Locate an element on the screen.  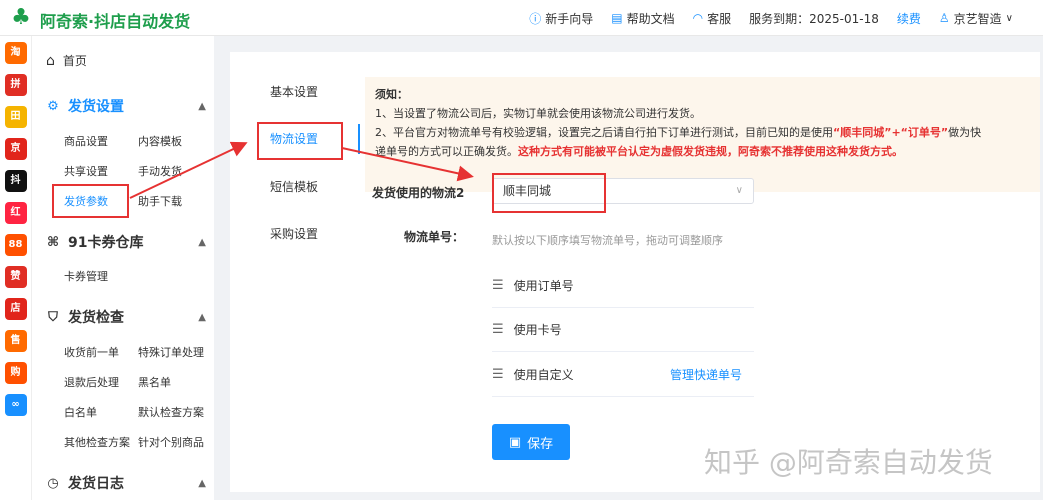
arrow-to-select is located at coordinates (407, 164).